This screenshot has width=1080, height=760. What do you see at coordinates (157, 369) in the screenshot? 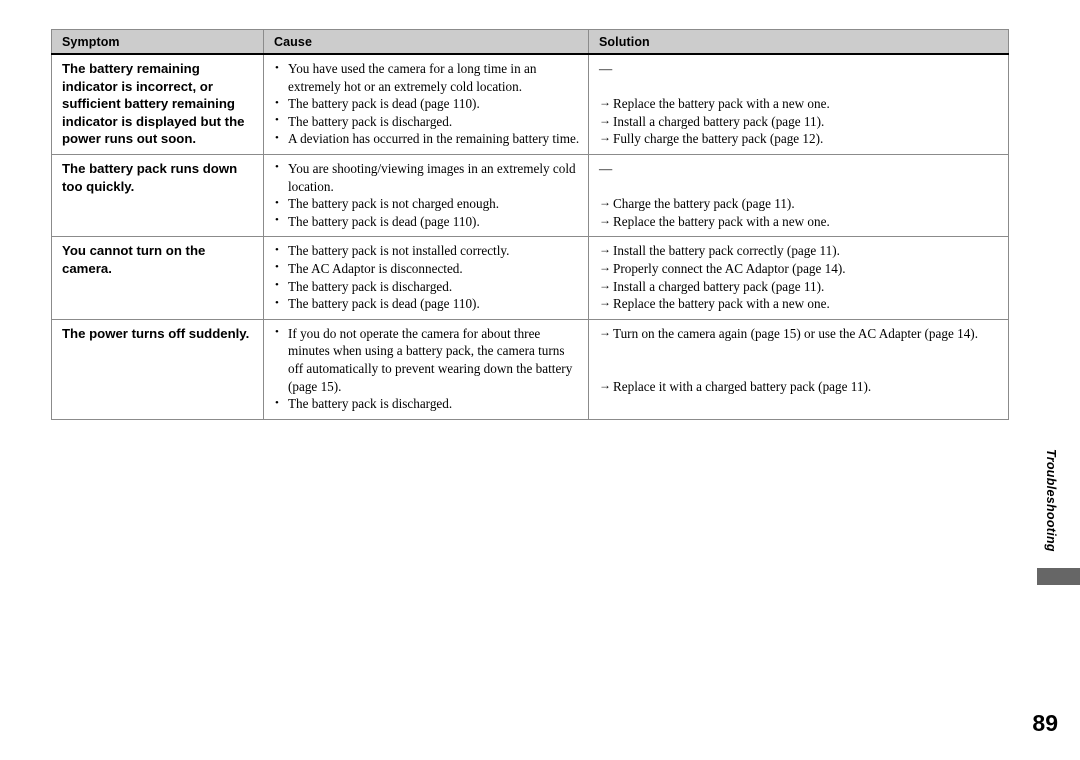
I see `symptom-cell: The power turns off suddenly.` at bounding box center [157, 369].